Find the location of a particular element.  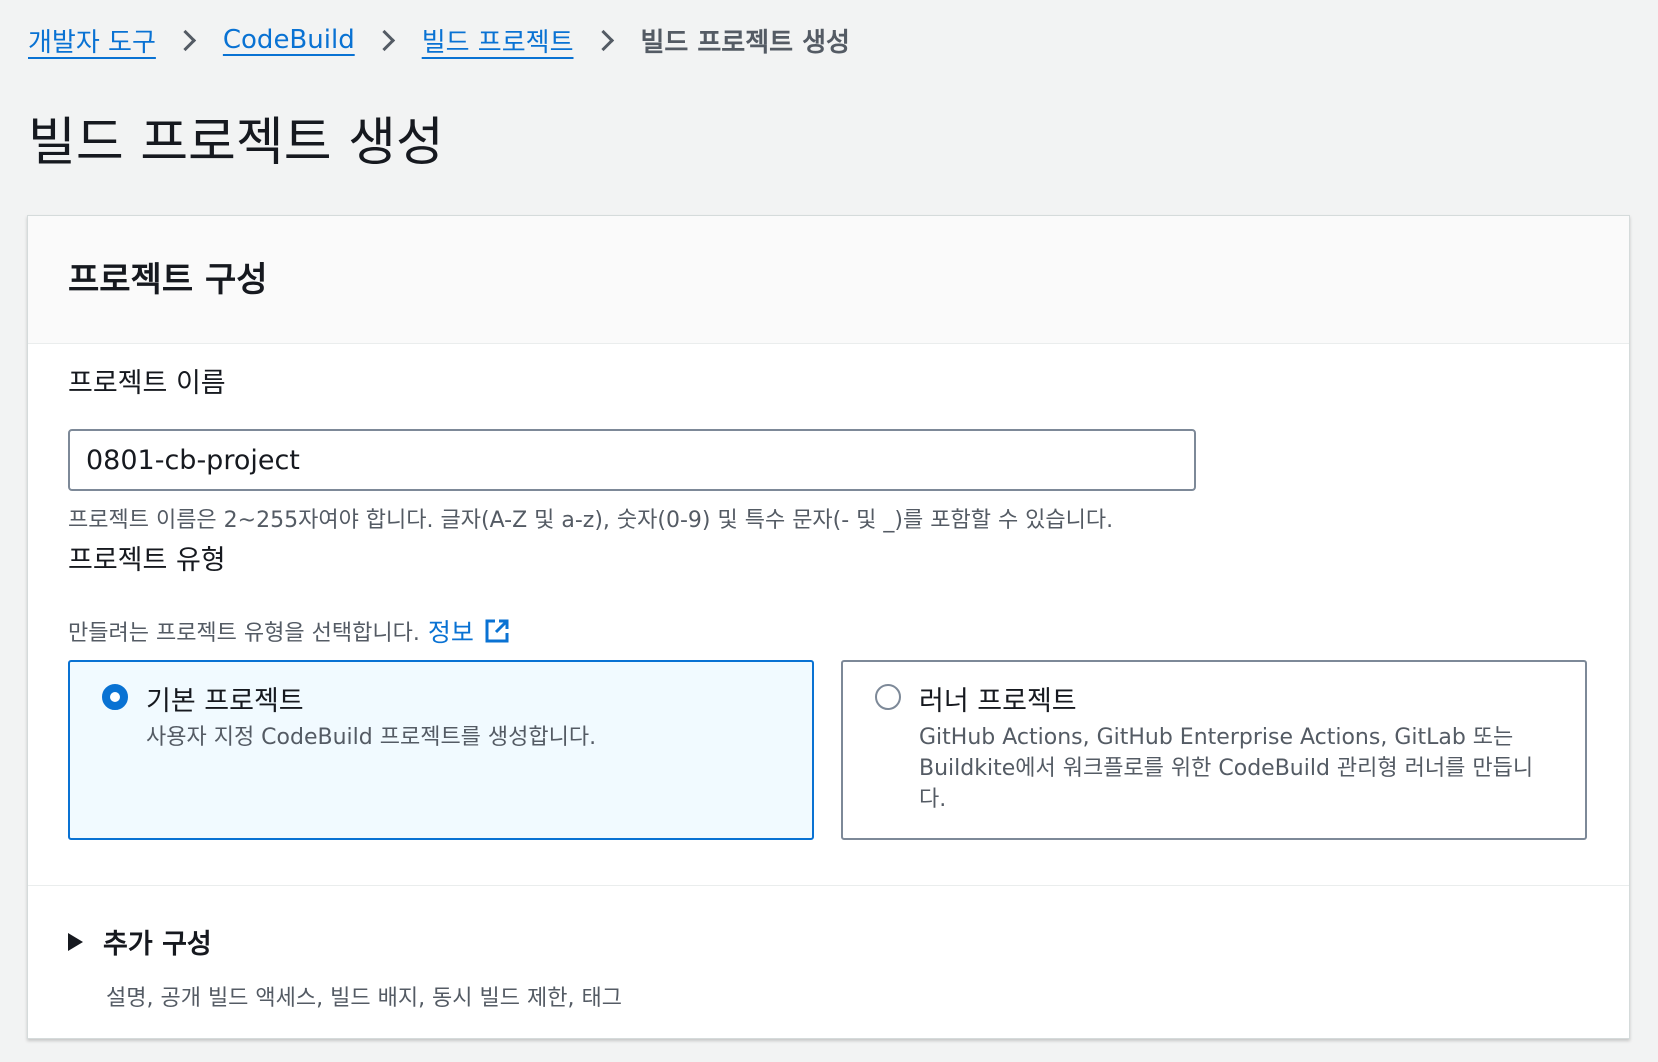

additional-config-toggle: 추가 구성 is located at coordinates (140, 941).